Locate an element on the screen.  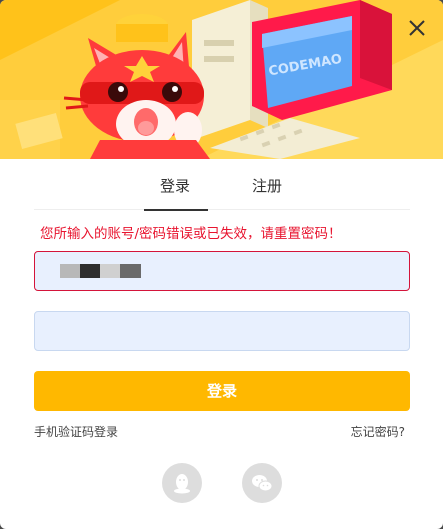
wechat-login-button is located at coordinates (262, 483).